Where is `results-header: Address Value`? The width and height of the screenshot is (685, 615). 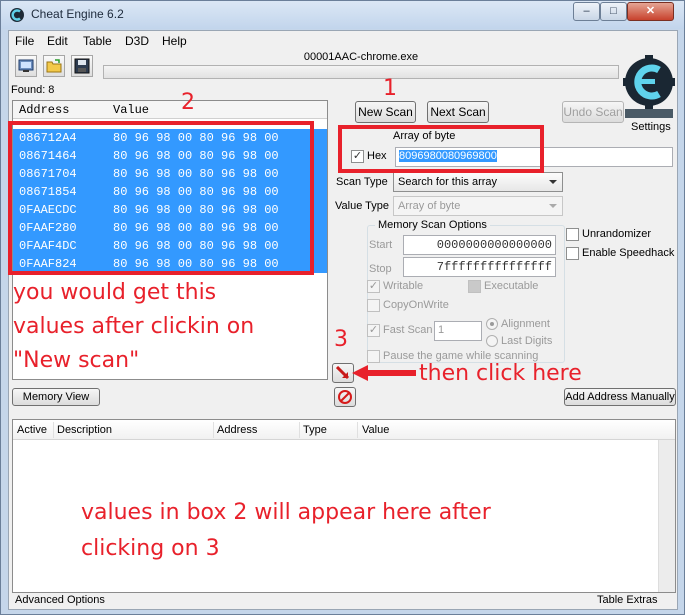 results-header: Address Value is located at coordinates (170, 110).